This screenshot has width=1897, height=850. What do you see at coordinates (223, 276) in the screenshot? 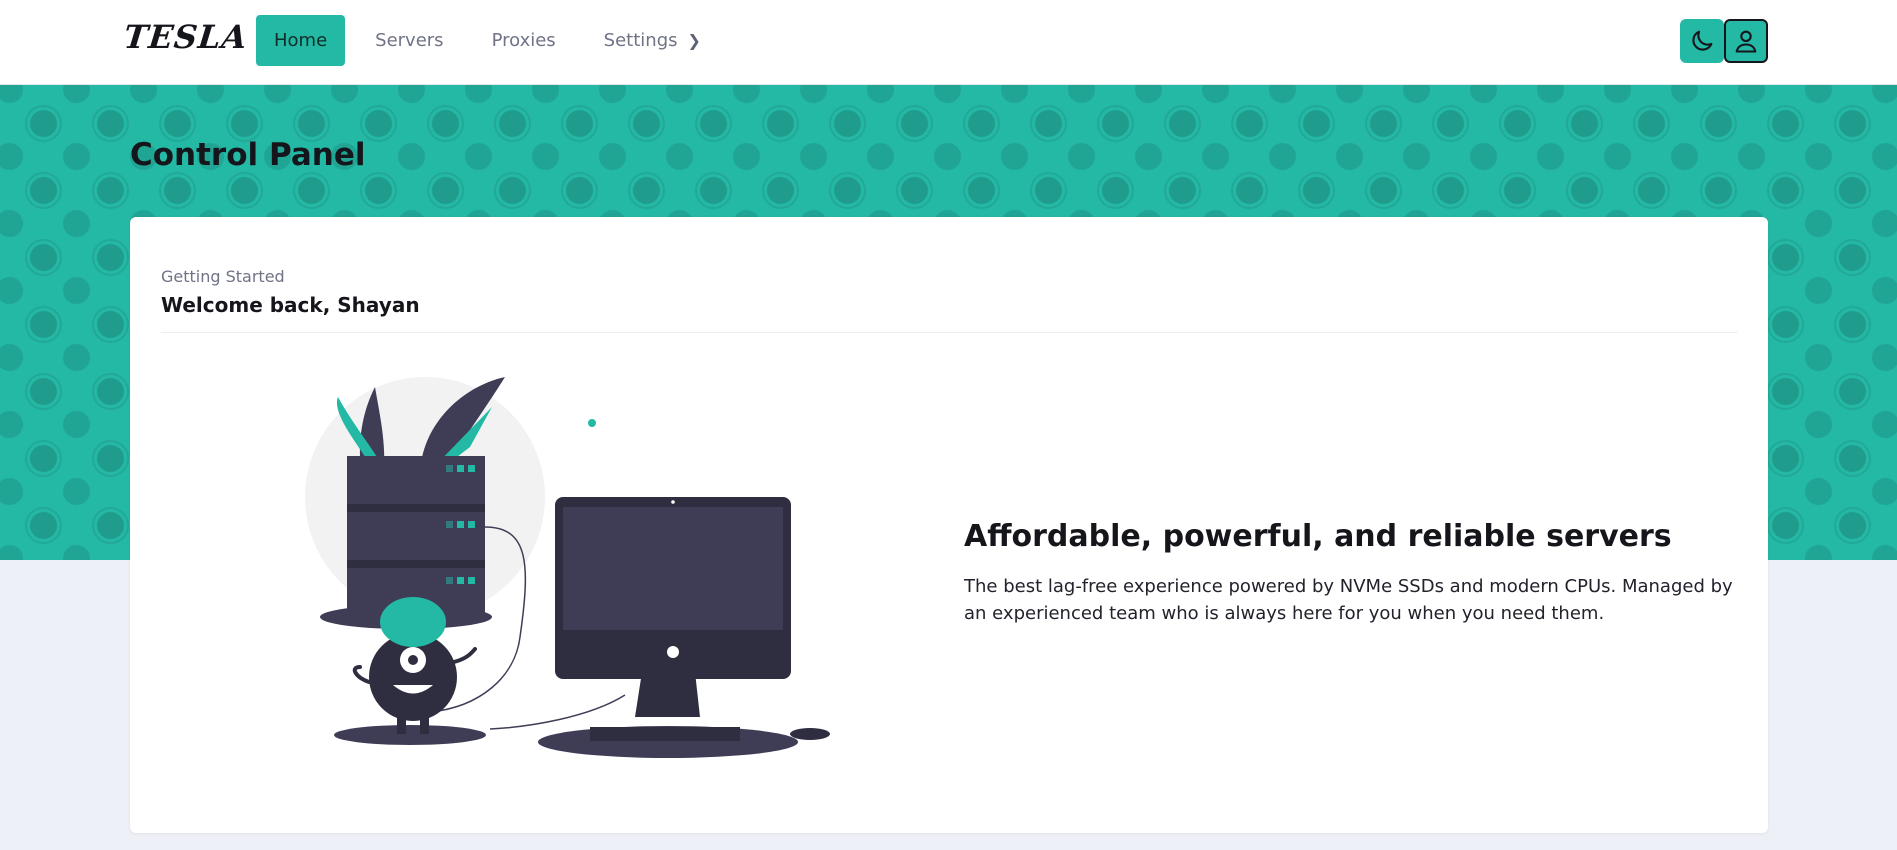
I see `card-subtitle: Getting Started` at bounding box center [223, 276].